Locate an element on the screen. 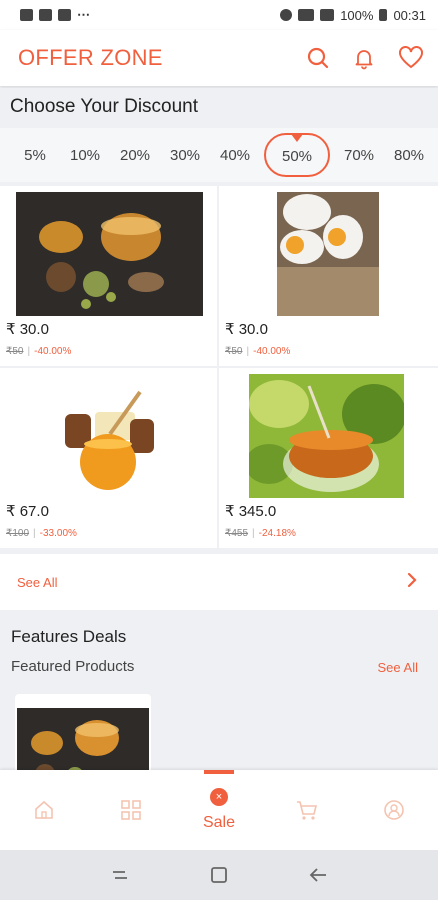  signal-icon is located at coordinates (327, 15).